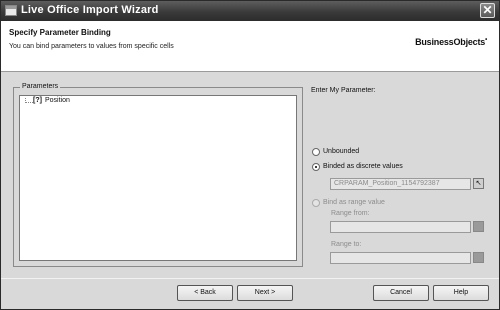 This screenshot has height=310, width=500. I want to click on page-title: Specify Parameter Binding, so click(60, 32).